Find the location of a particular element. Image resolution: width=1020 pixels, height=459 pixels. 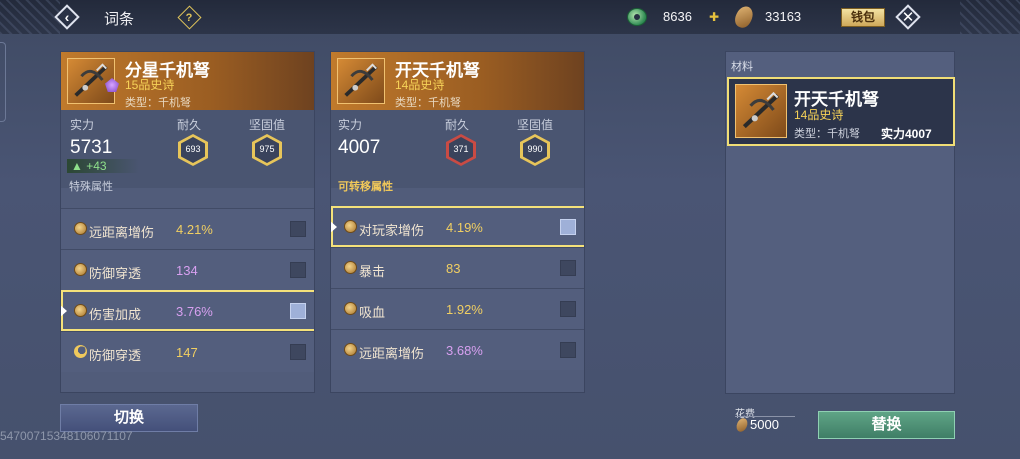

coin-amount: 33163 is located at coordinates (783, 16).